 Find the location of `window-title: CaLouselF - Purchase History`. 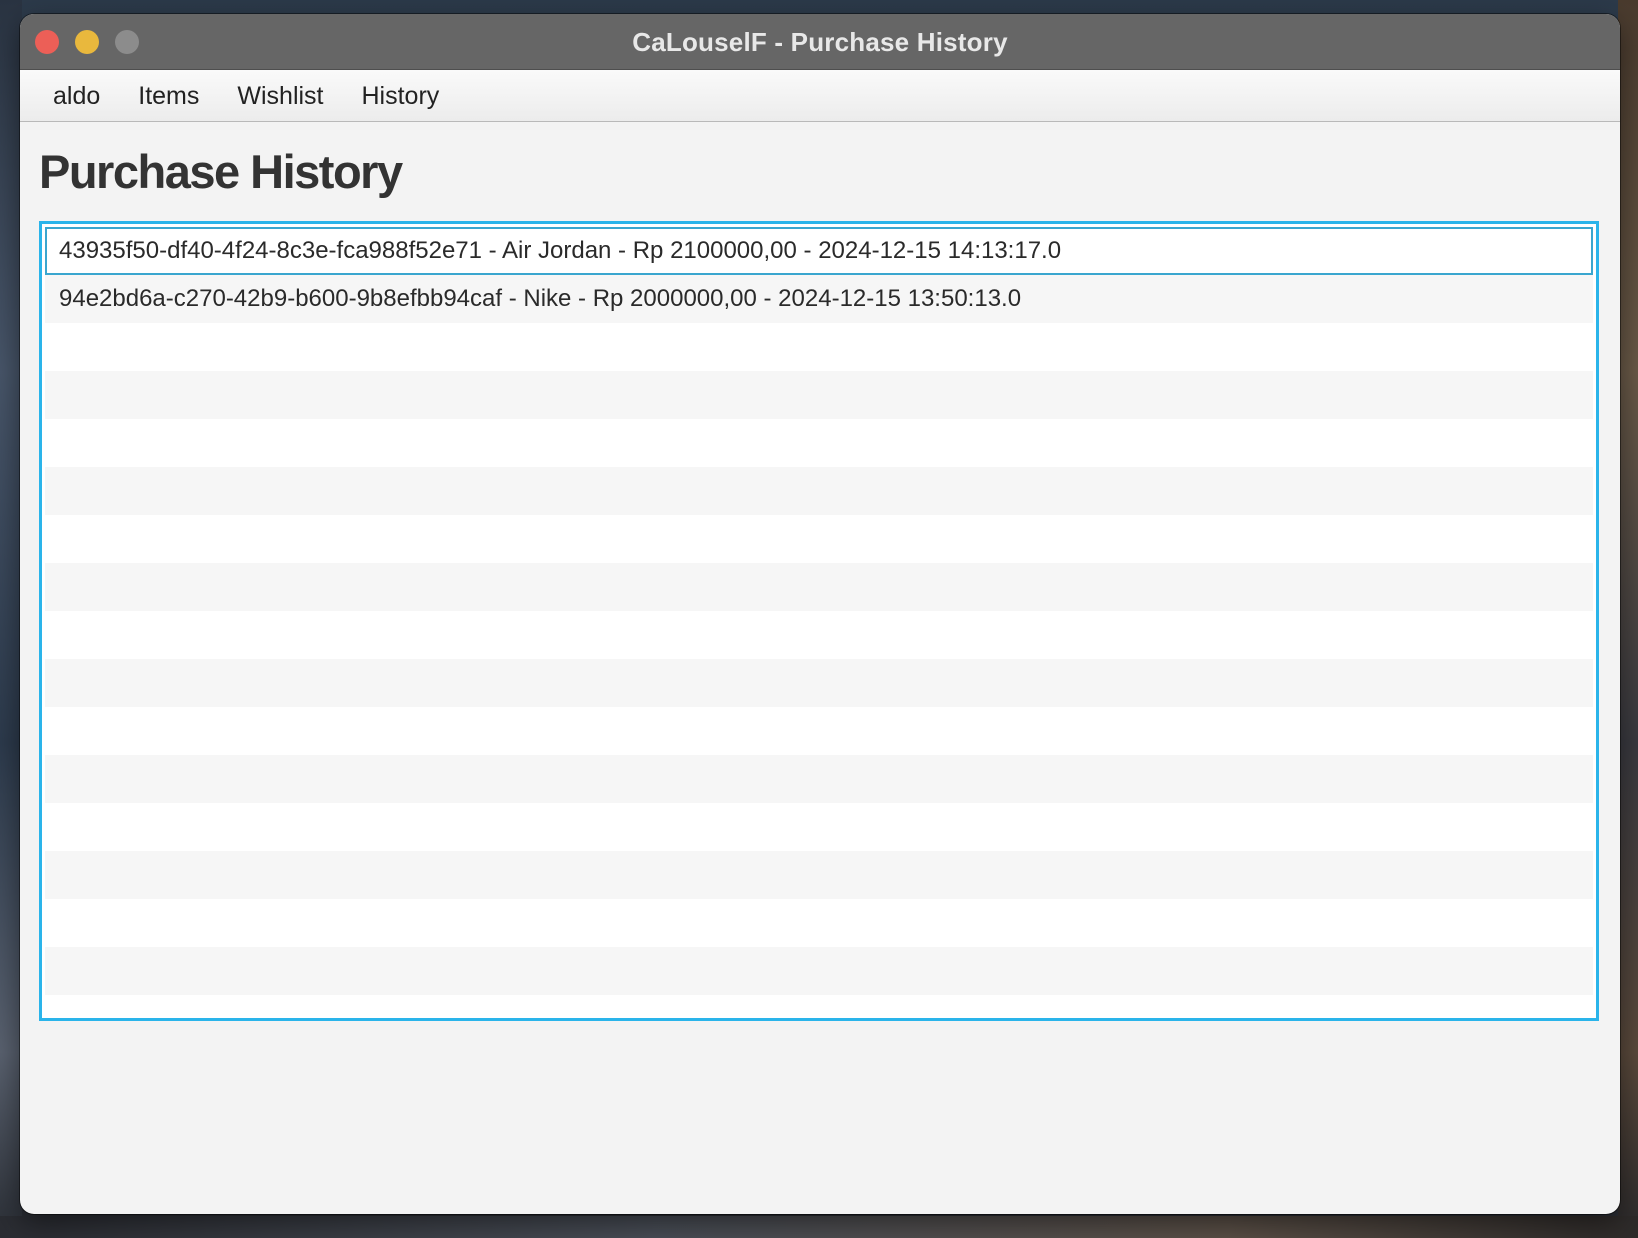

window-title: CaLouselF - Purchase History is located at coordinates (820, 42).